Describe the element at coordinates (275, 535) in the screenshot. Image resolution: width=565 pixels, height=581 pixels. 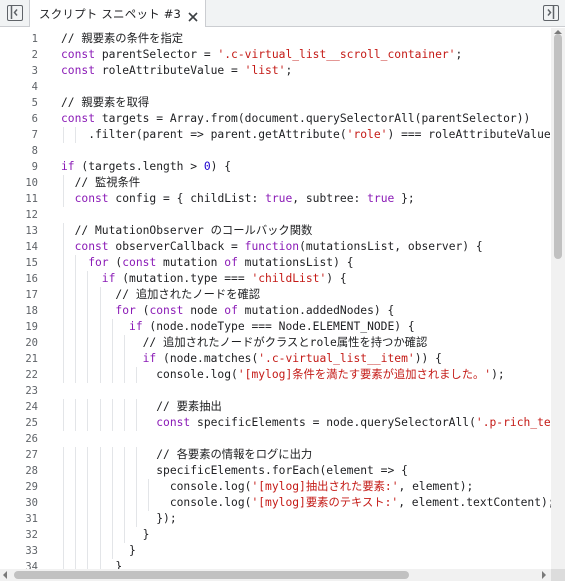
I see `code-line: 32 }` at that location.